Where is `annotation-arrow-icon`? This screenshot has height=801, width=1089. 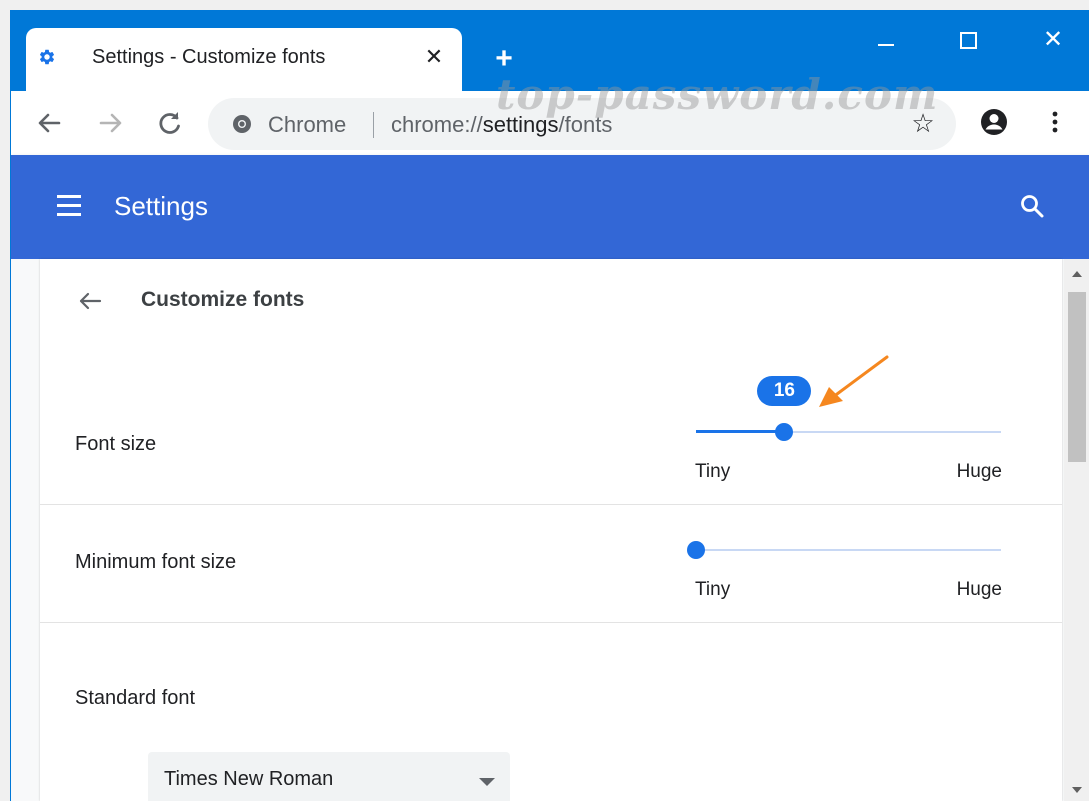
annotation-arrow-icon is located at coordinates (854, 381).